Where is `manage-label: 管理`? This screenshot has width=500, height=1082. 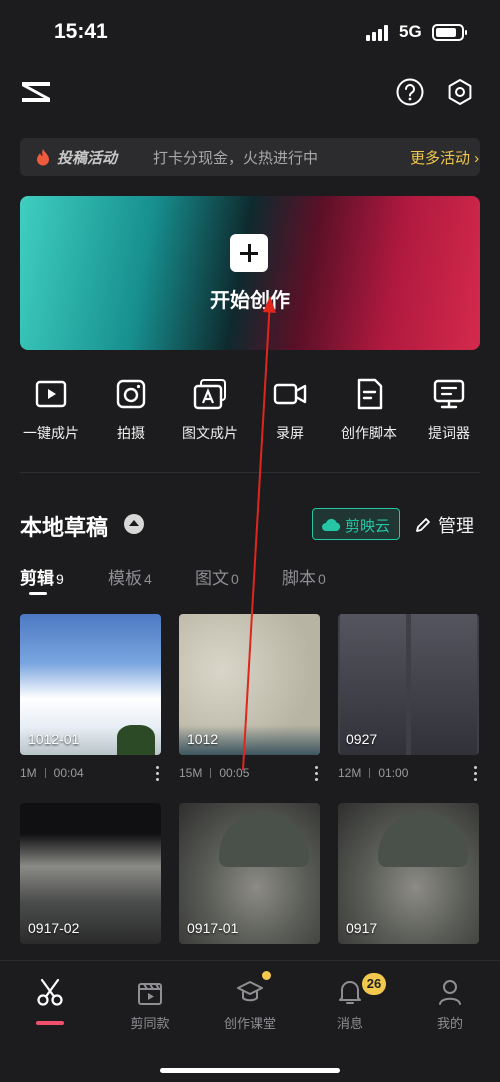 manage-label: 管理 is located at coordinates (456, 526).